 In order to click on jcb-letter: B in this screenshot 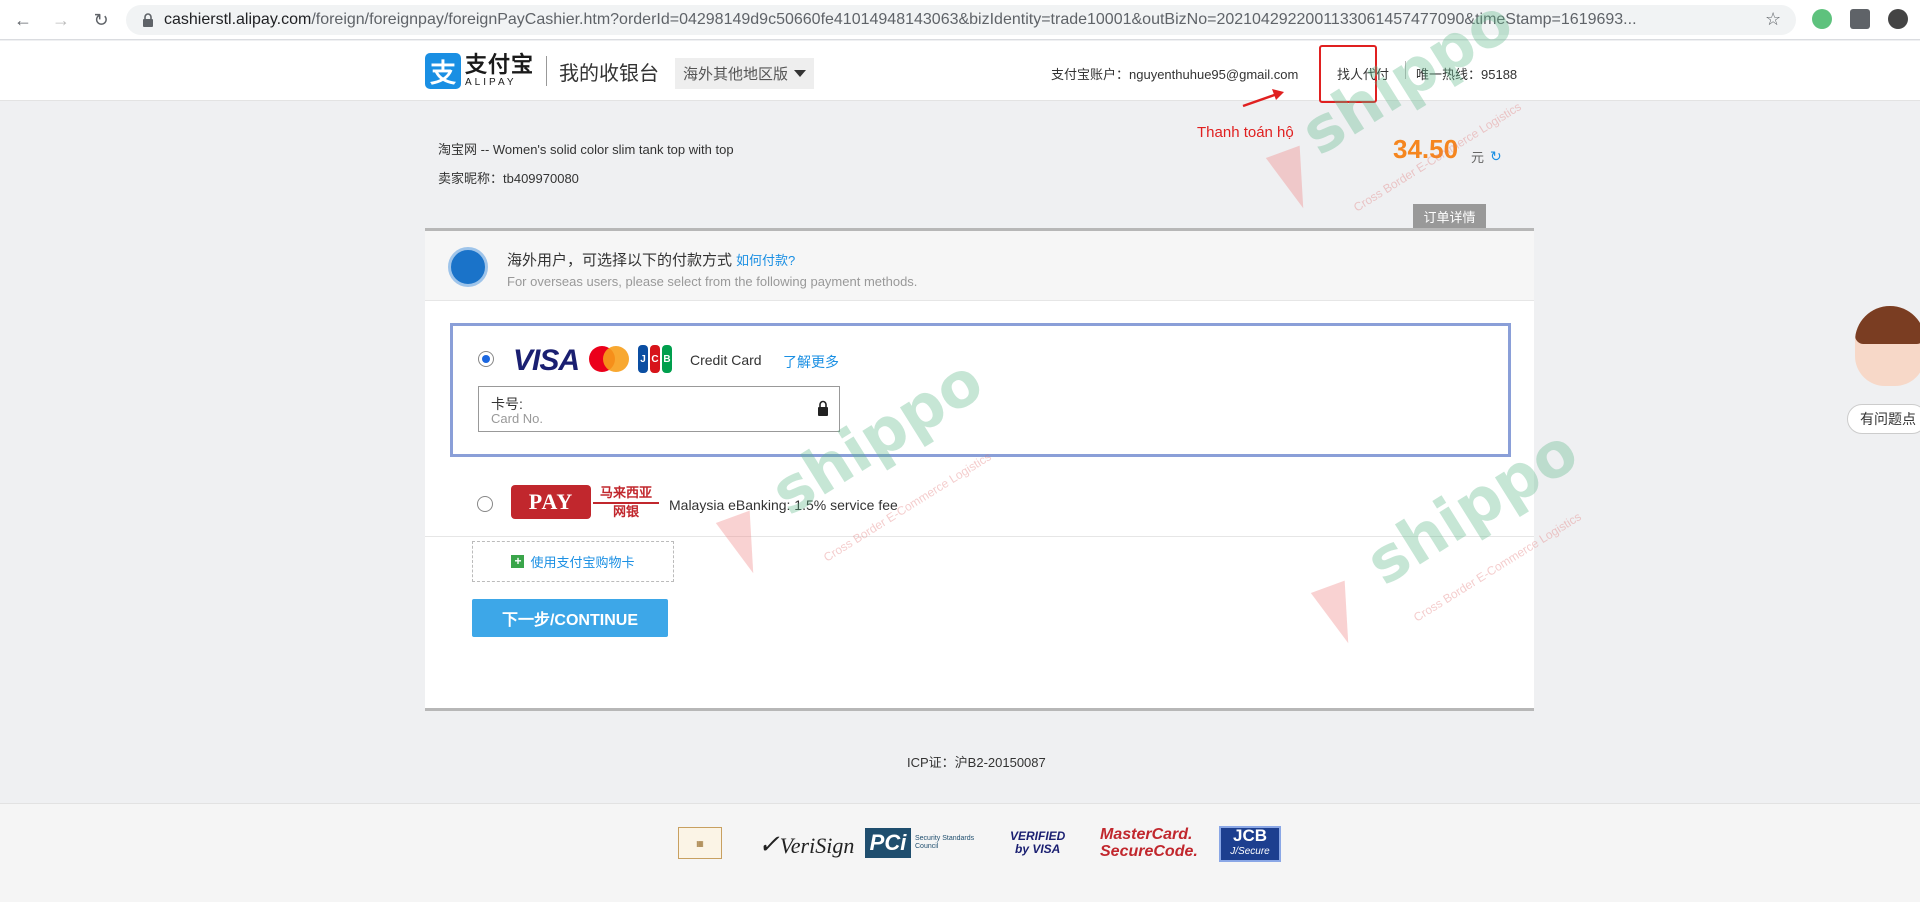, I will do `click(667, 359)`.